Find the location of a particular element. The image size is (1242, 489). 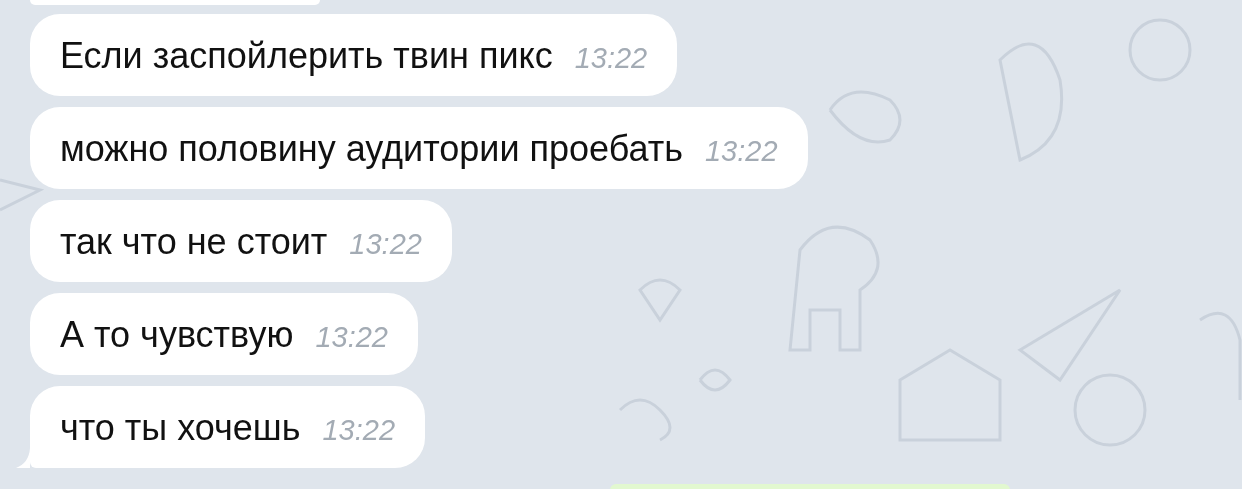

message-text: что ты хочешь is located at coordinates (180, 428).